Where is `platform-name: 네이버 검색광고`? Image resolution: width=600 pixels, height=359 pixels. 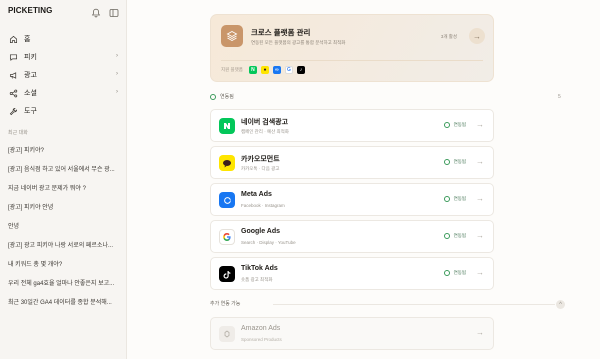 platform-name: 네이버 검색광고 is located at coordinates (265, 122).